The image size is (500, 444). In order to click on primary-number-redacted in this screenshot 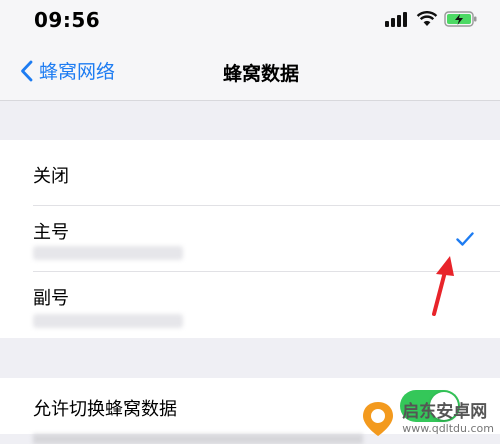, I will do `click(108, 253)`.